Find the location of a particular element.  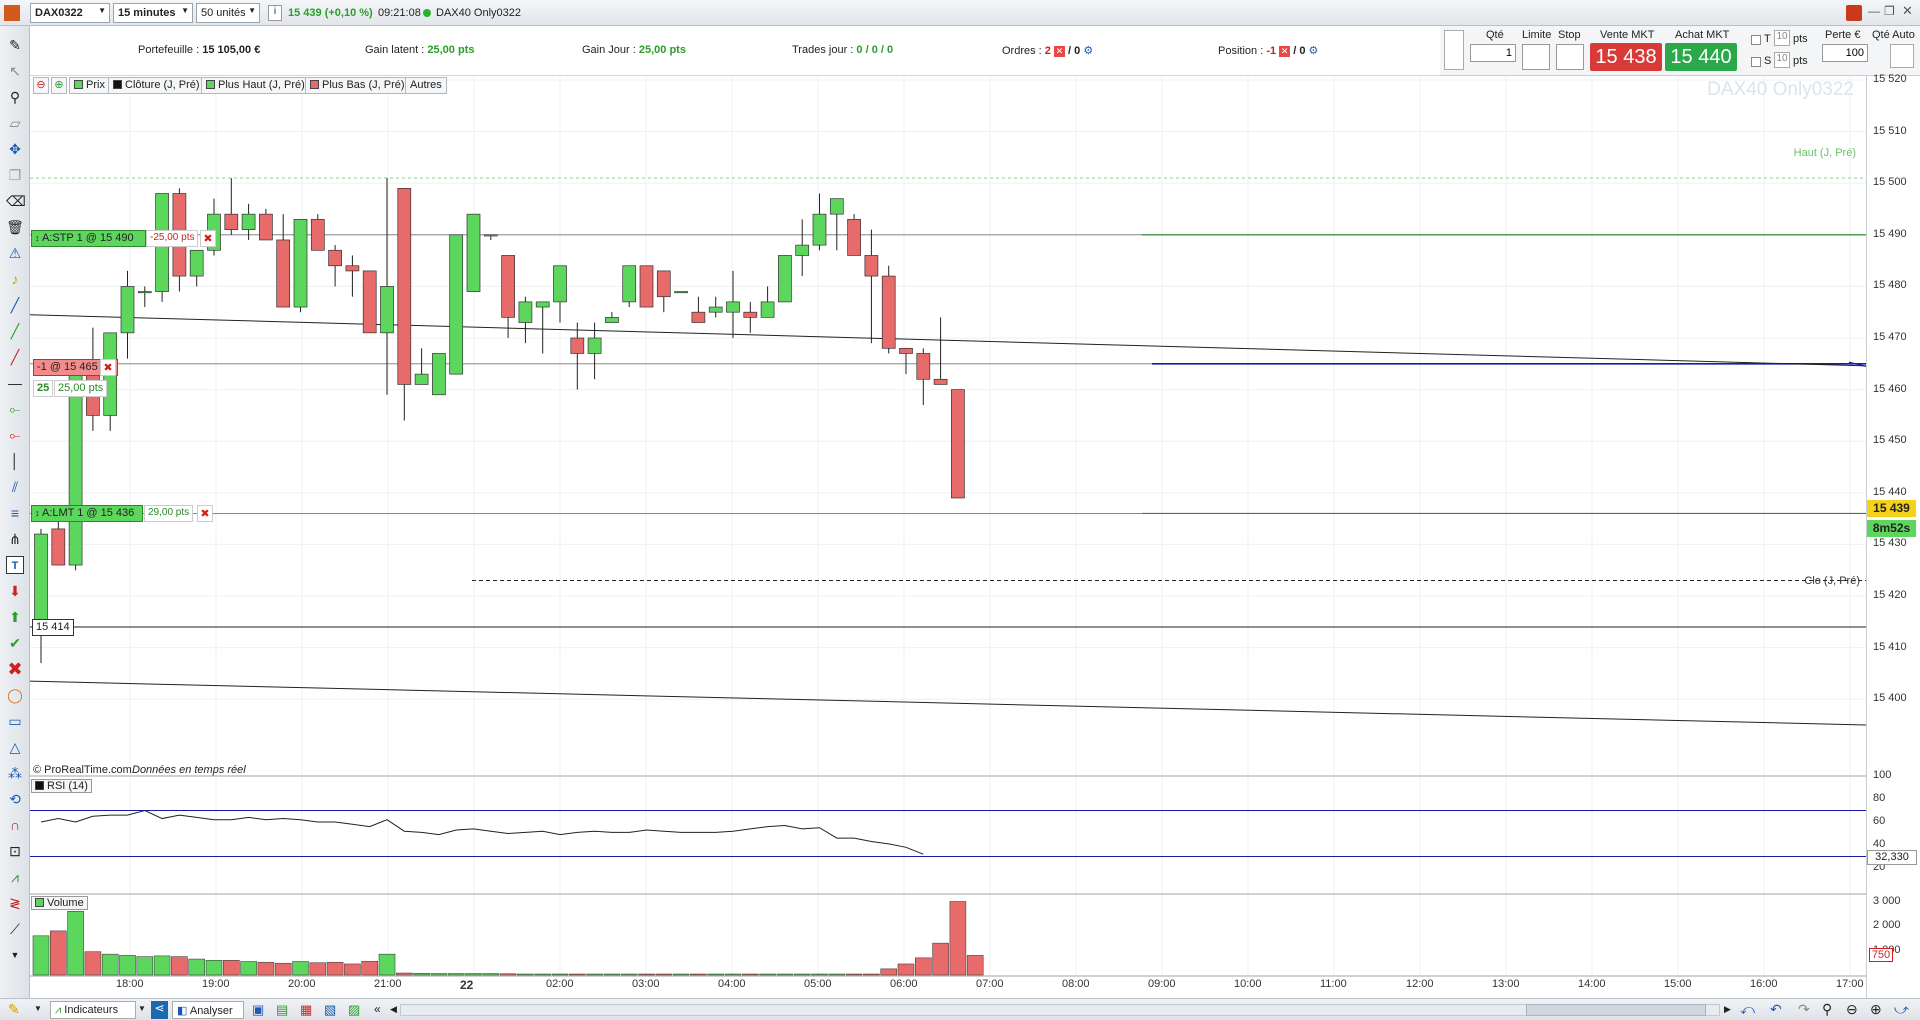

zoom-icon: ⚲ is located at coordinates (15, 97).